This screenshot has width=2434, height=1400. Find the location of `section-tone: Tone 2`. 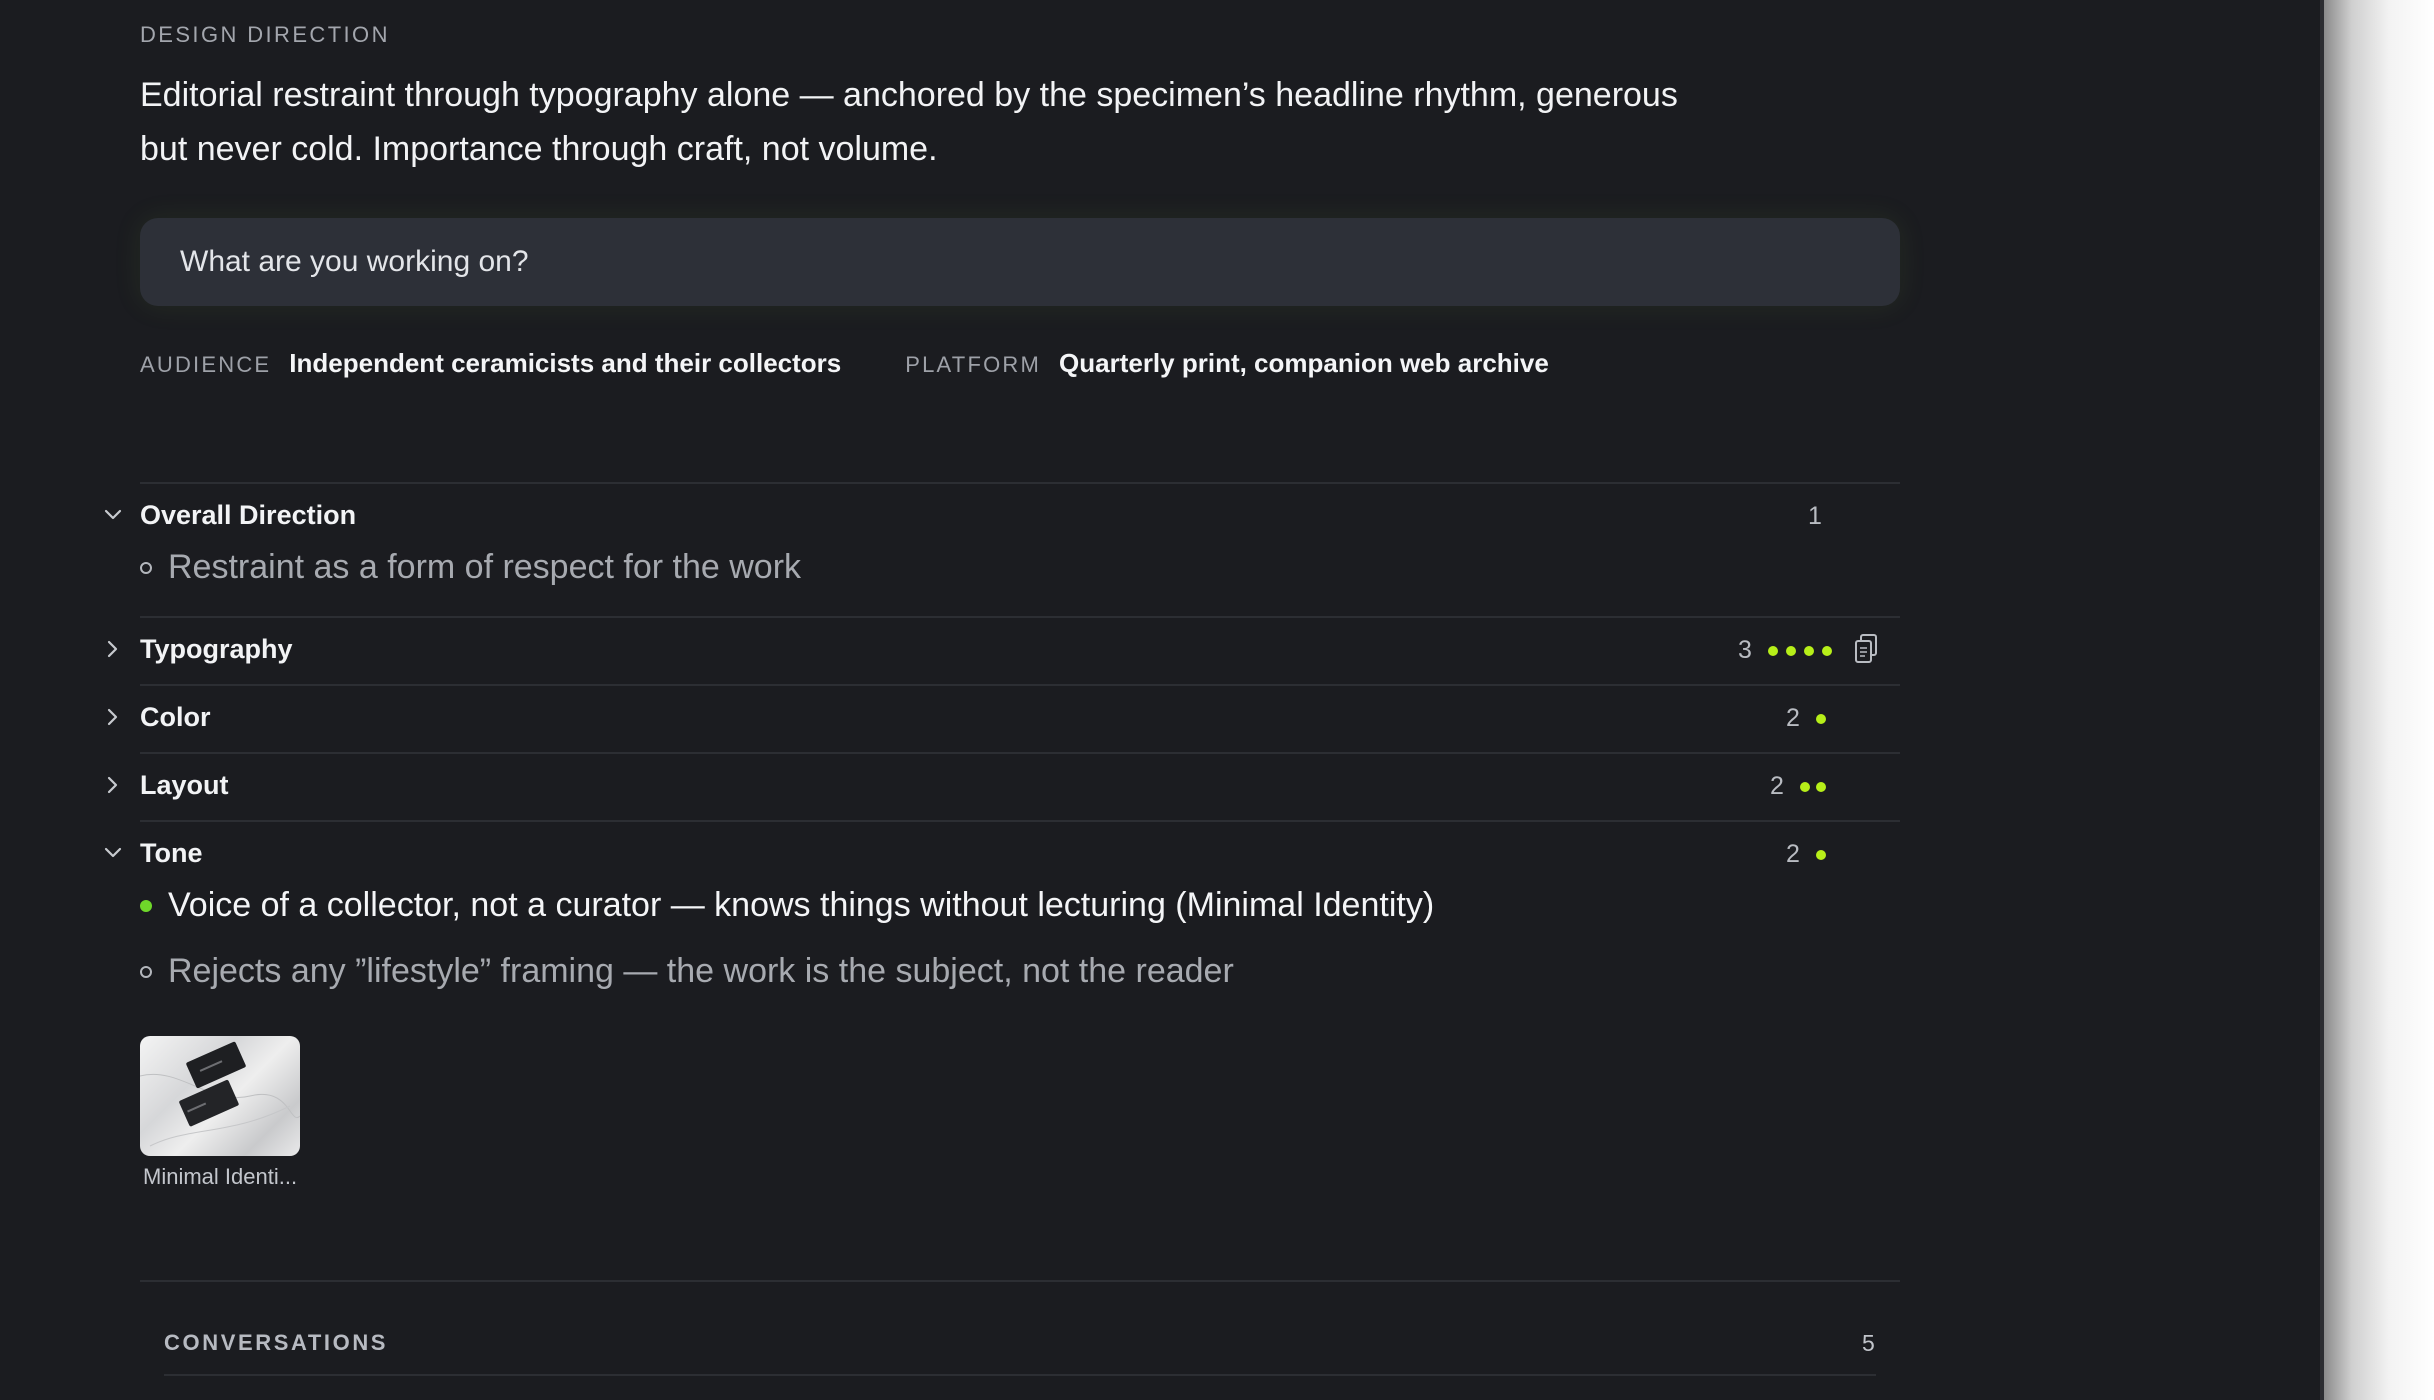

section-tone: Tone 2 is located at coordinates (1002, 854).